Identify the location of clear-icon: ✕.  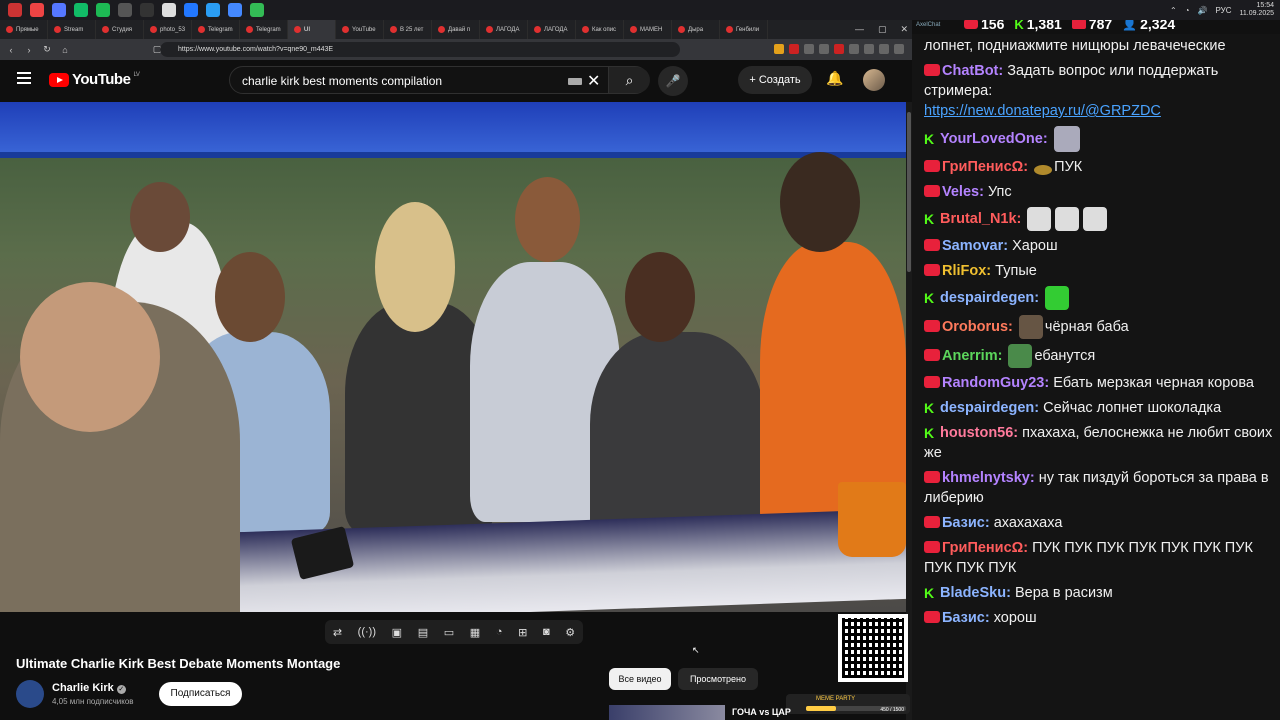
(593, 81).